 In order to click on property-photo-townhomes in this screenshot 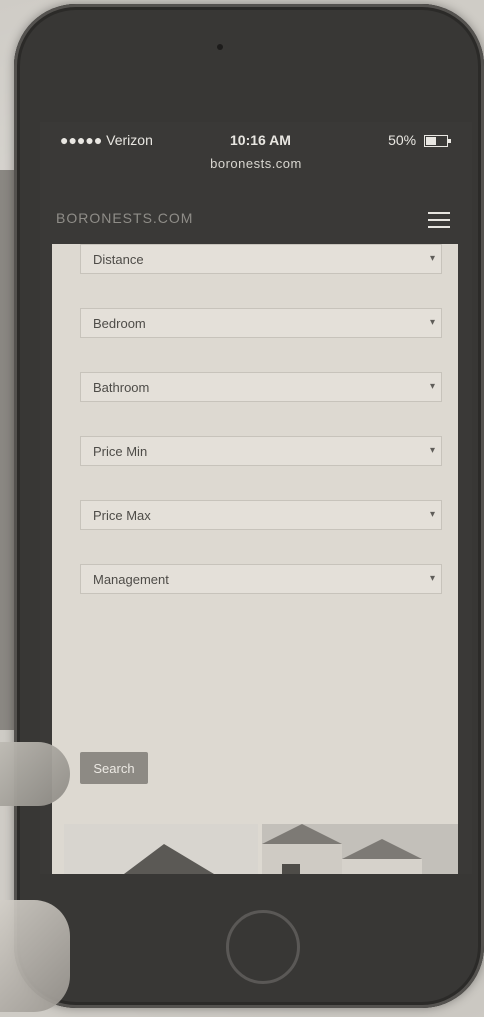, I will do `click(360, 849)`.